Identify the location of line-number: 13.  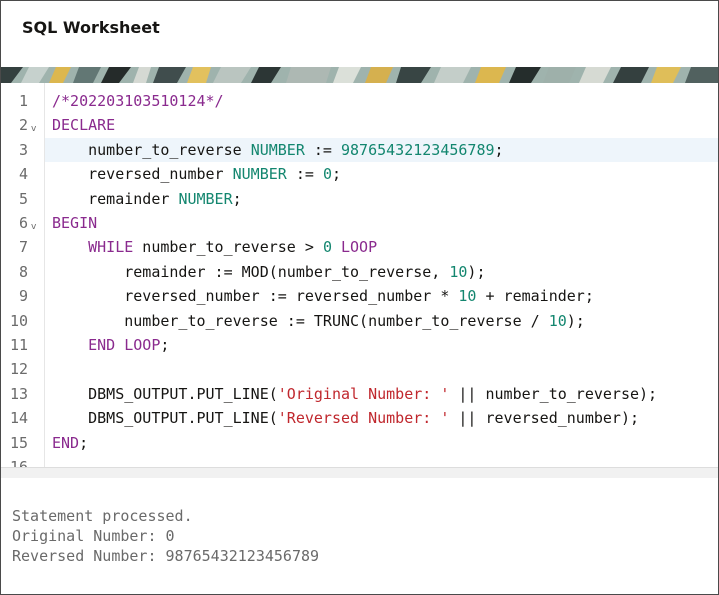
(18, 393).